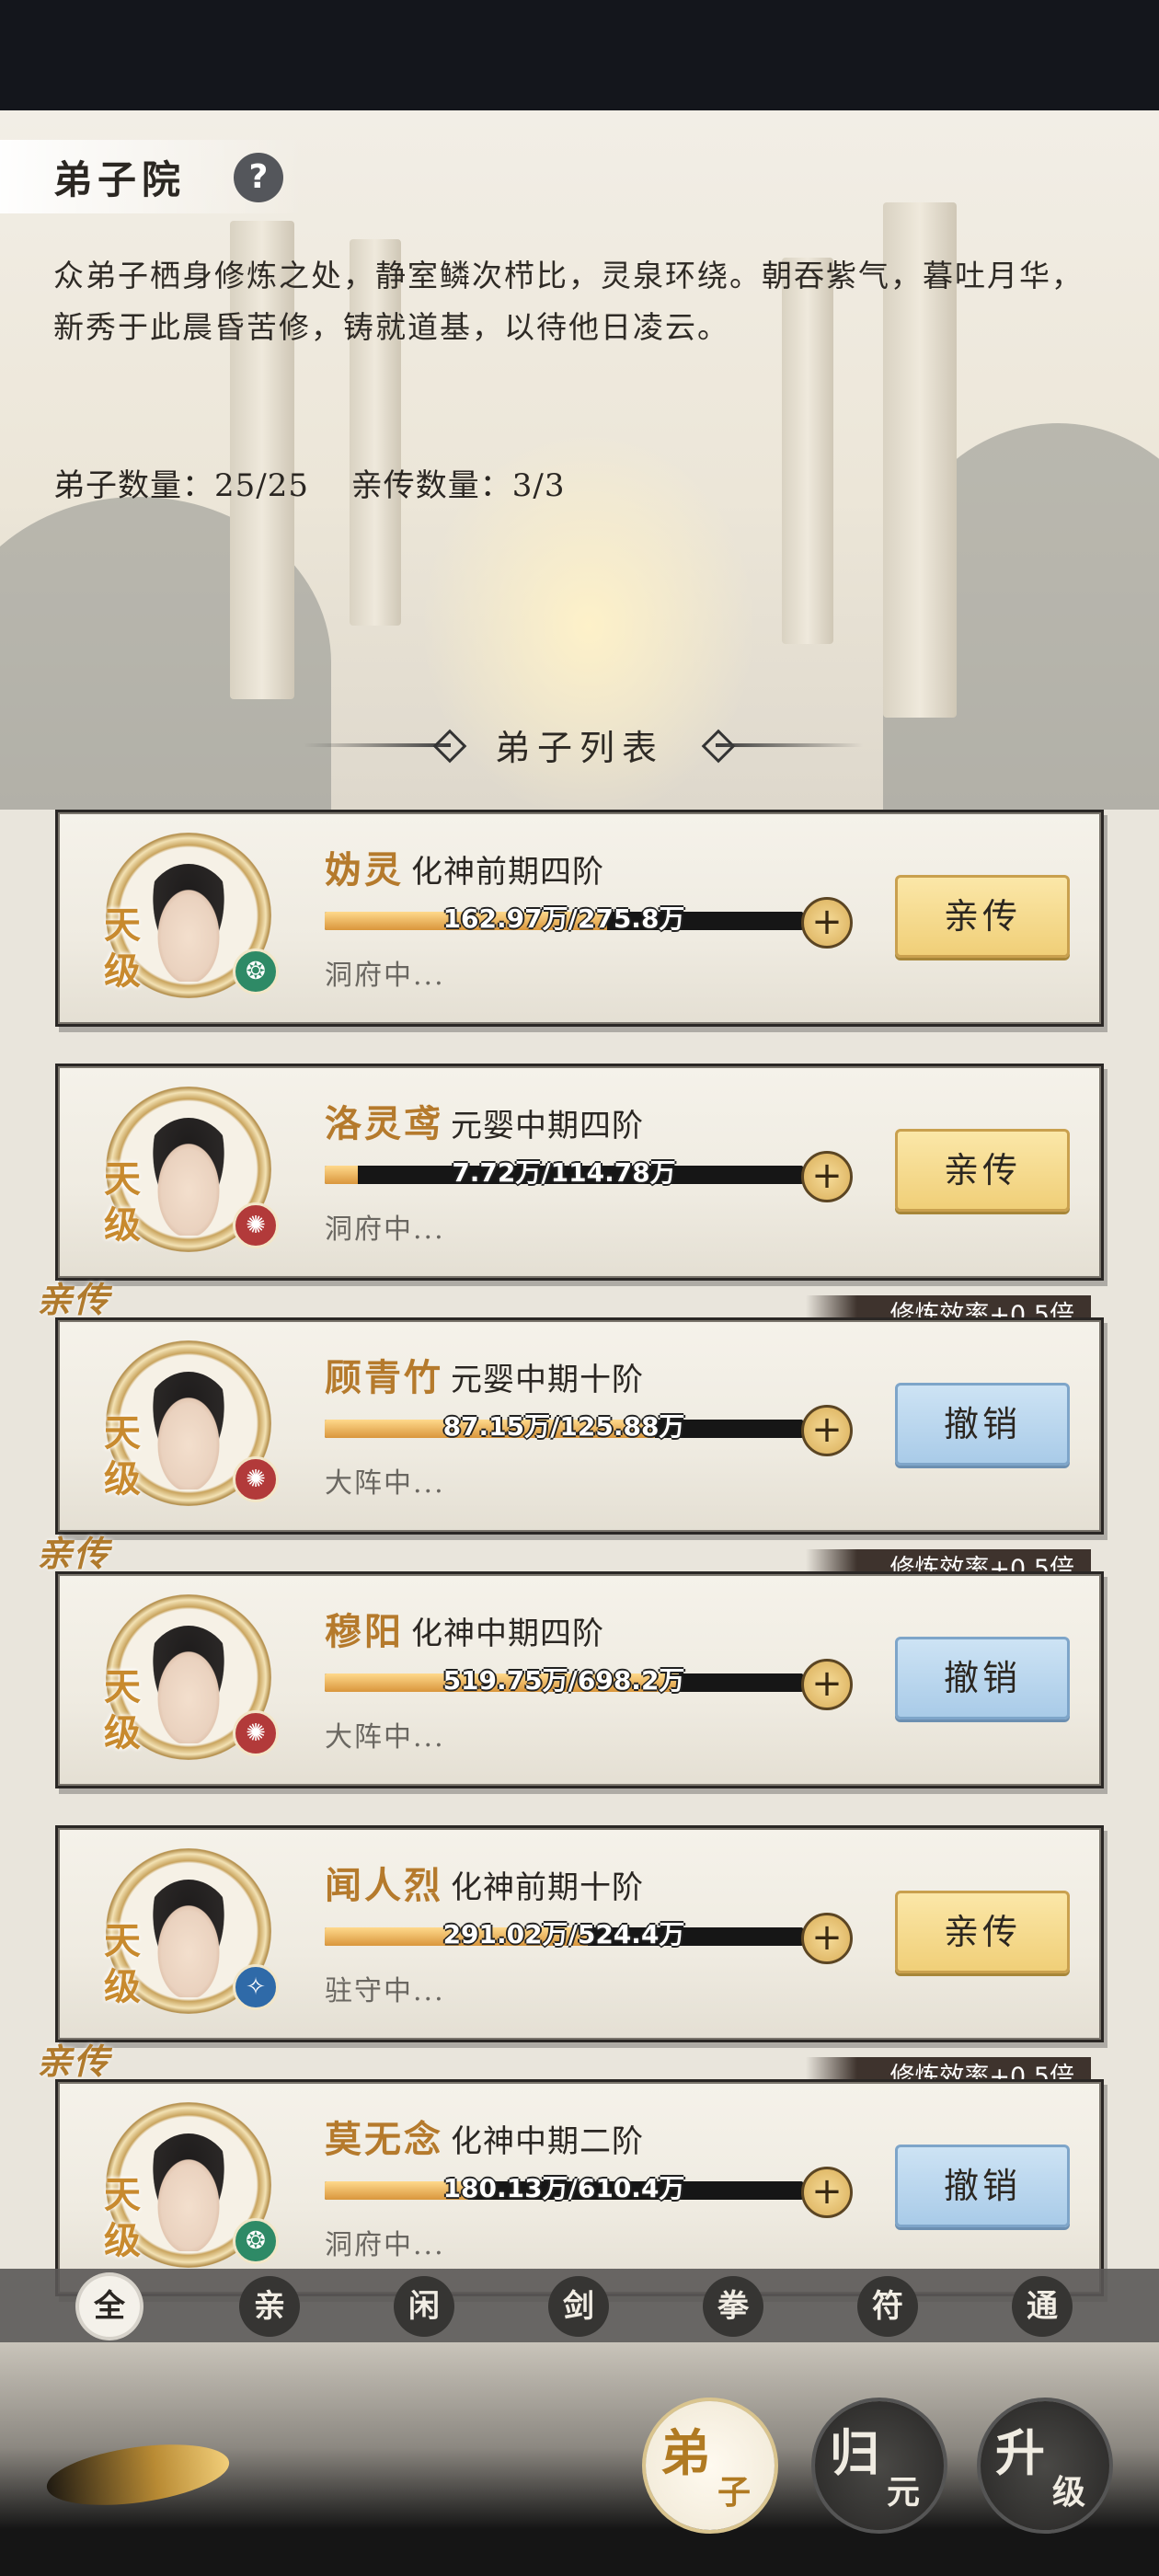 This screenshot has width=1159, height=2576. Describe the element at coordinates (563, 1934) in the screenshot. I see `progress-text: 291.02万/524.4万` at that location.